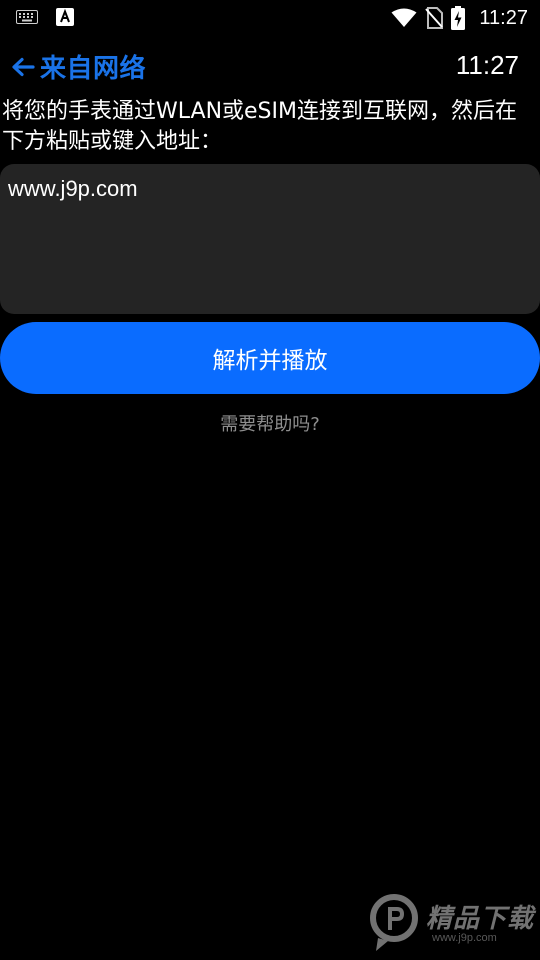 The width and height of the screenshot is (540, 960). I want to click on page-title: 来自网络, so click(93, 69).